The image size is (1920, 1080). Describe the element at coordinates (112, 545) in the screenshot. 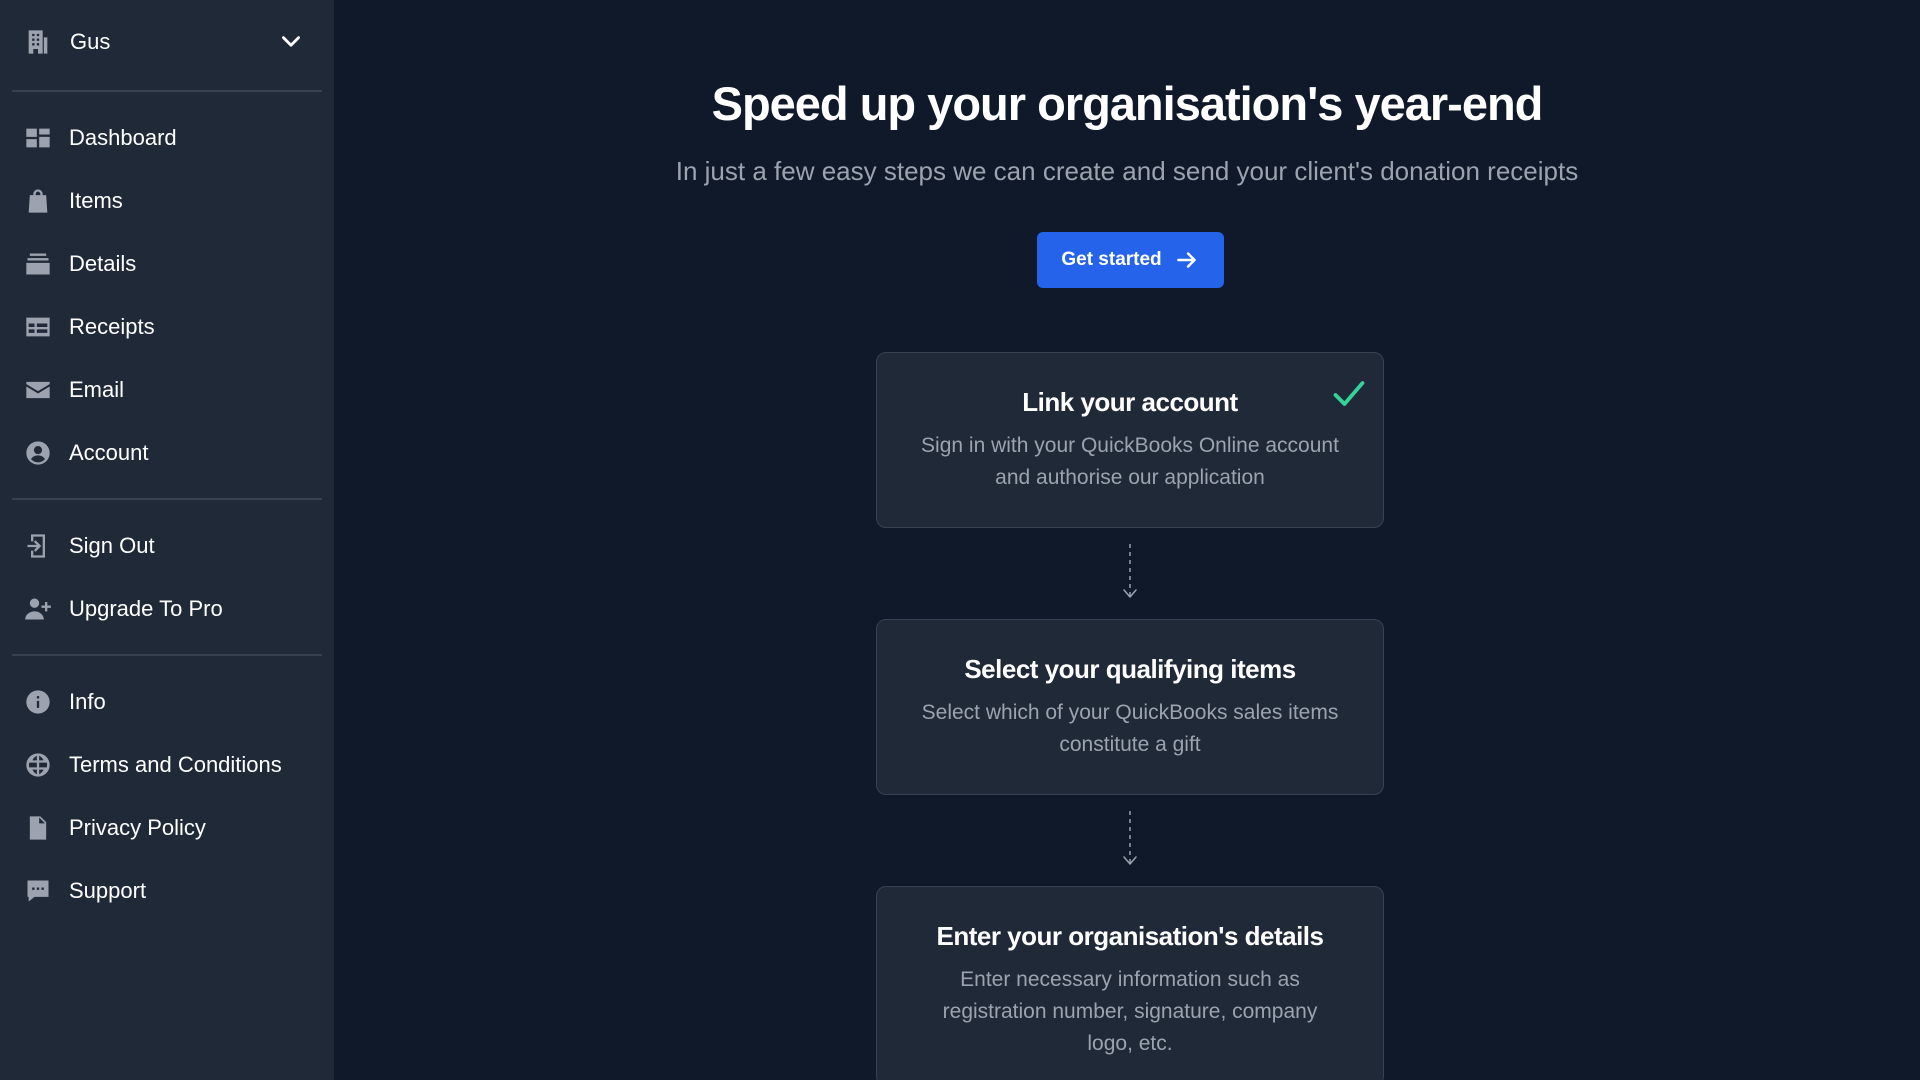

I see `sidebar-item-label: Sign Out` at that location.